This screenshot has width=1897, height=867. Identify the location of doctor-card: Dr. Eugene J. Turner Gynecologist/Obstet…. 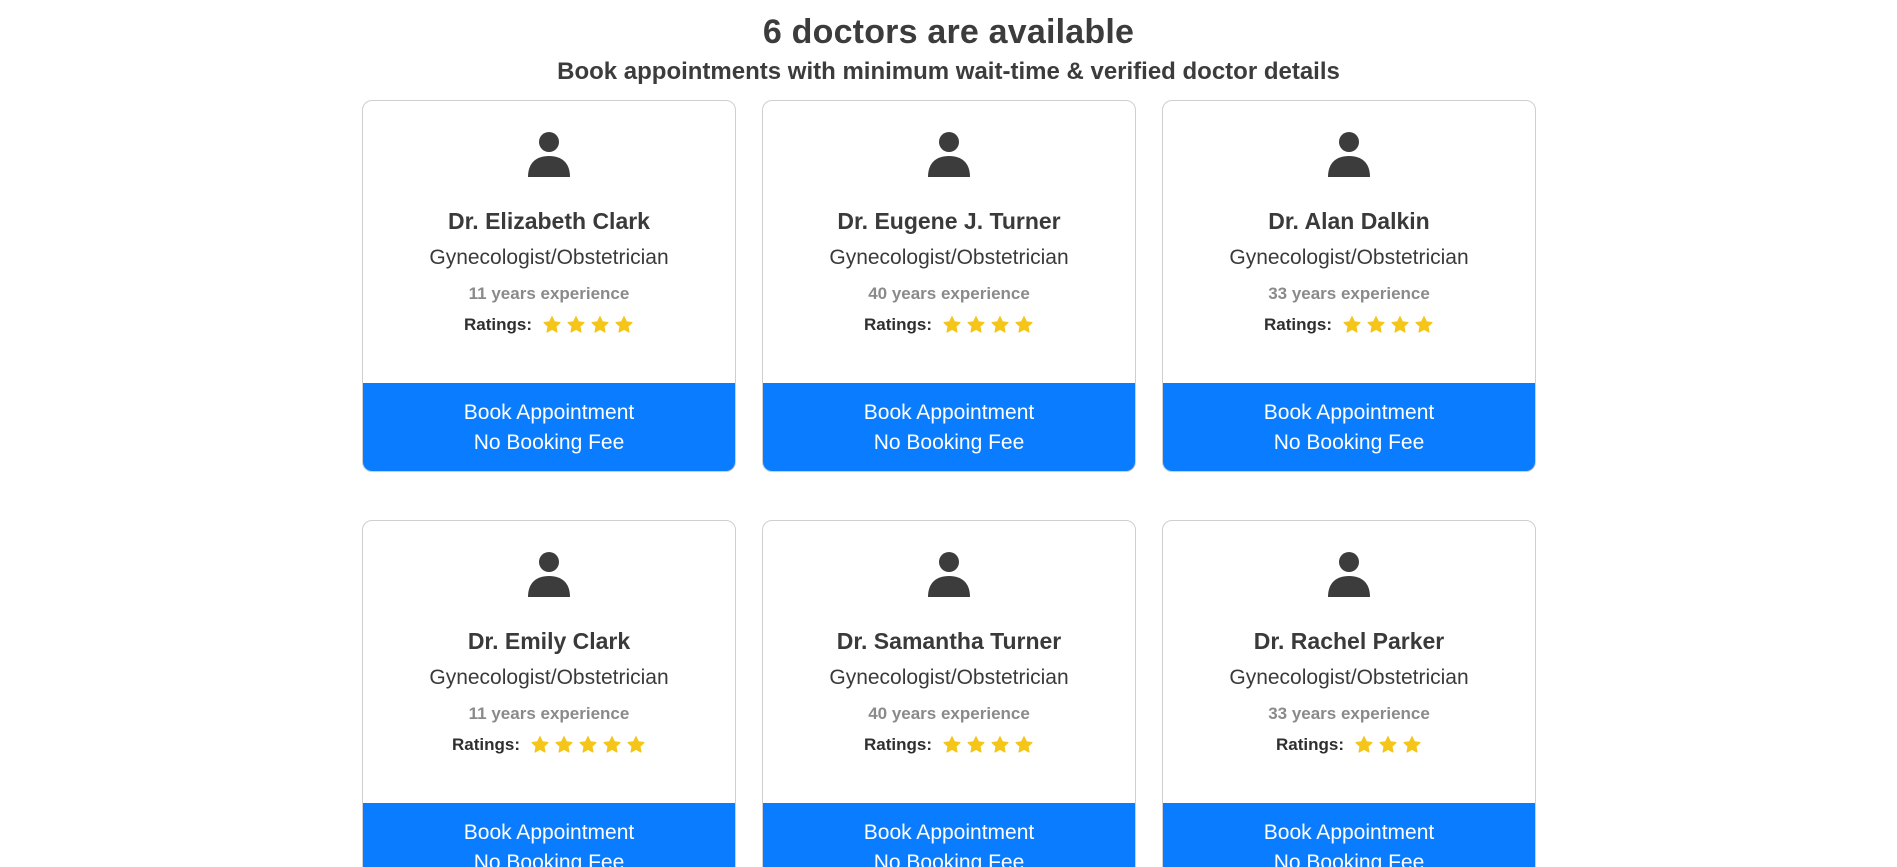
(949, 286).